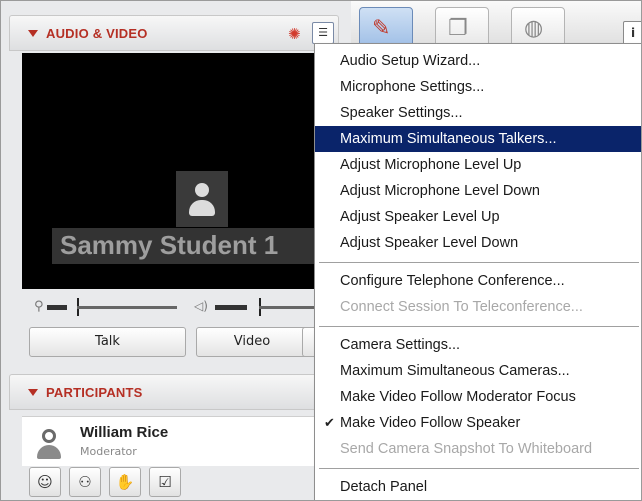  Describe the element at coordinates (466, 449) in the screenshot. I see `menu-item-label: Send Camera Snapshot To Whiteboard` at that location.